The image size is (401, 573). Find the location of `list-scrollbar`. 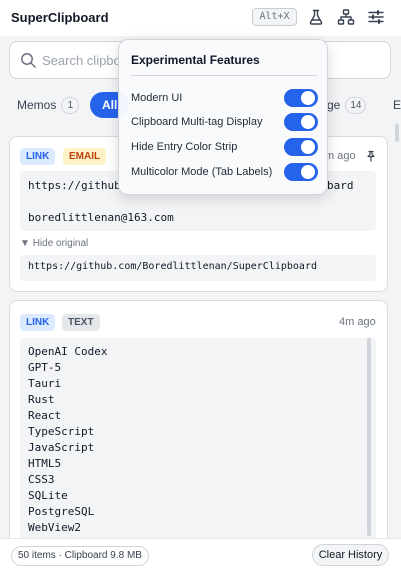

list-scrollbar is located at coordinates (397, 330).